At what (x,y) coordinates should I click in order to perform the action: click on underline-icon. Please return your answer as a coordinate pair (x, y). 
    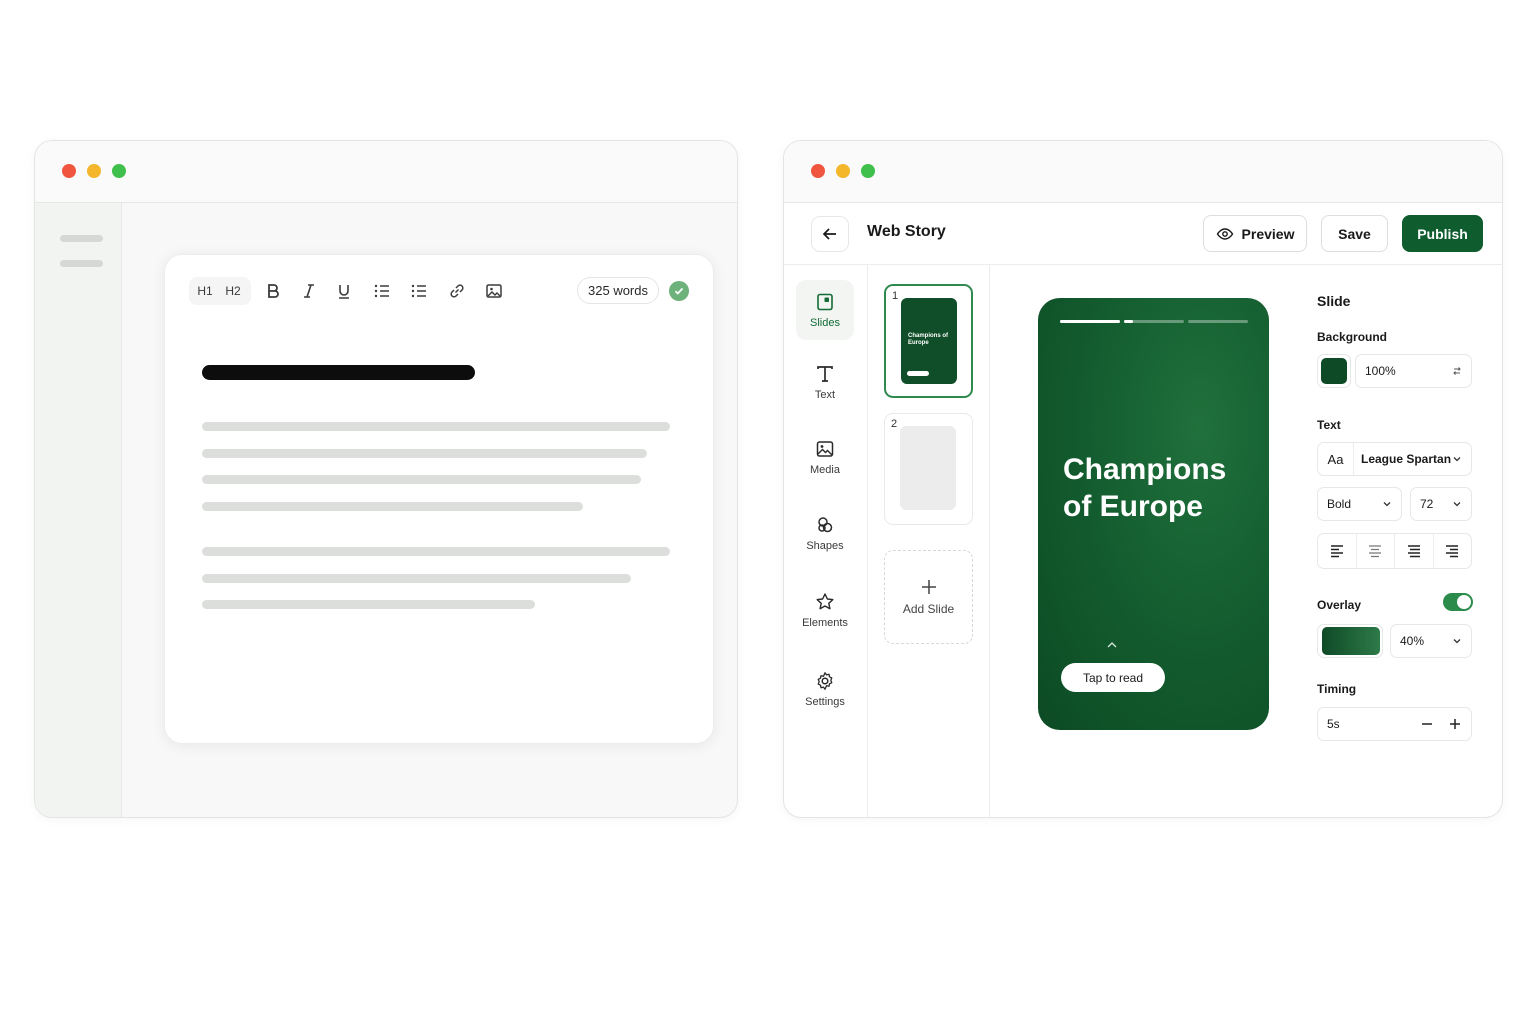
    Looking at the image, I should click on (344, 291).